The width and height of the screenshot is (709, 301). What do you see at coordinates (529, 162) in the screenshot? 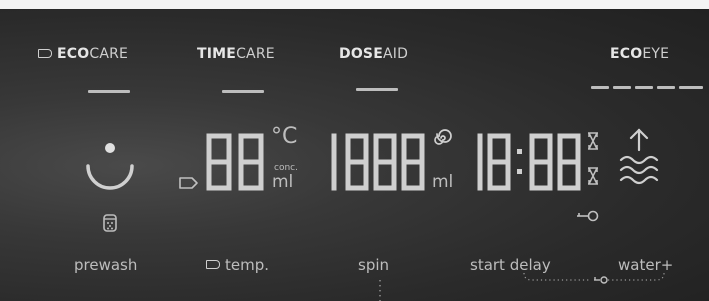
I see `time-digits` at bounding box center [529, 162].